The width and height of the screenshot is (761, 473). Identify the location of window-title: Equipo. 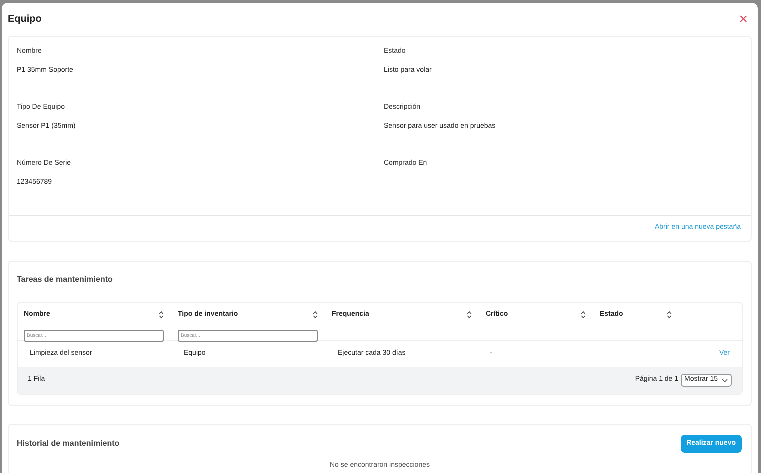
(25, 20).